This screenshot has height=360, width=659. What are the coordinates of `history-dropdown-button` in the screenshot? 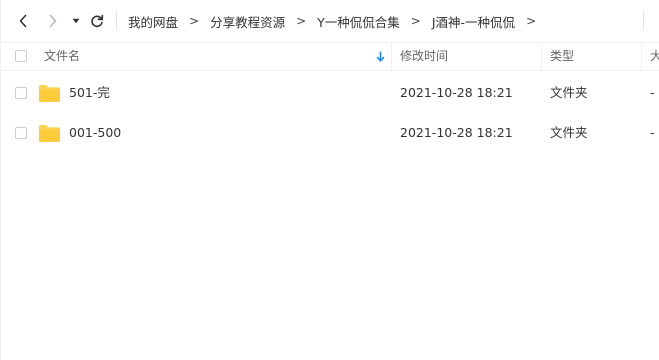 It's located at (76, 21).